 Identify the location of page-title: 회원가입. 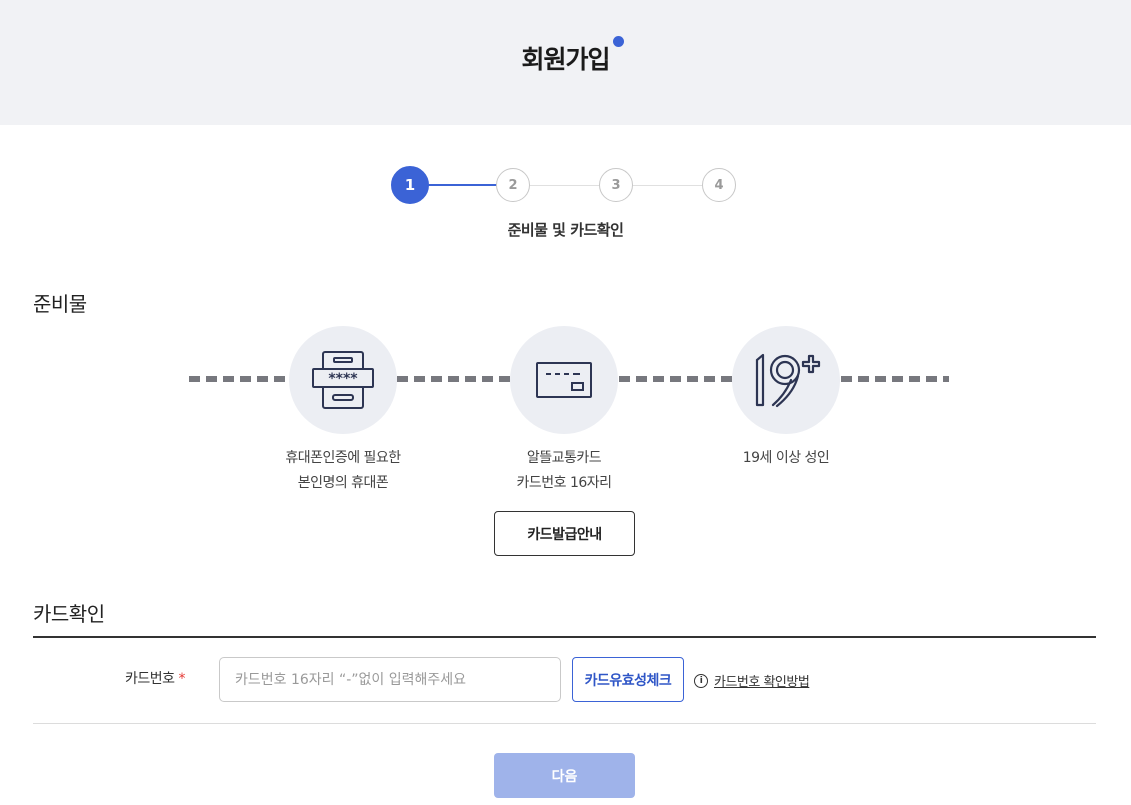
(565, 59).